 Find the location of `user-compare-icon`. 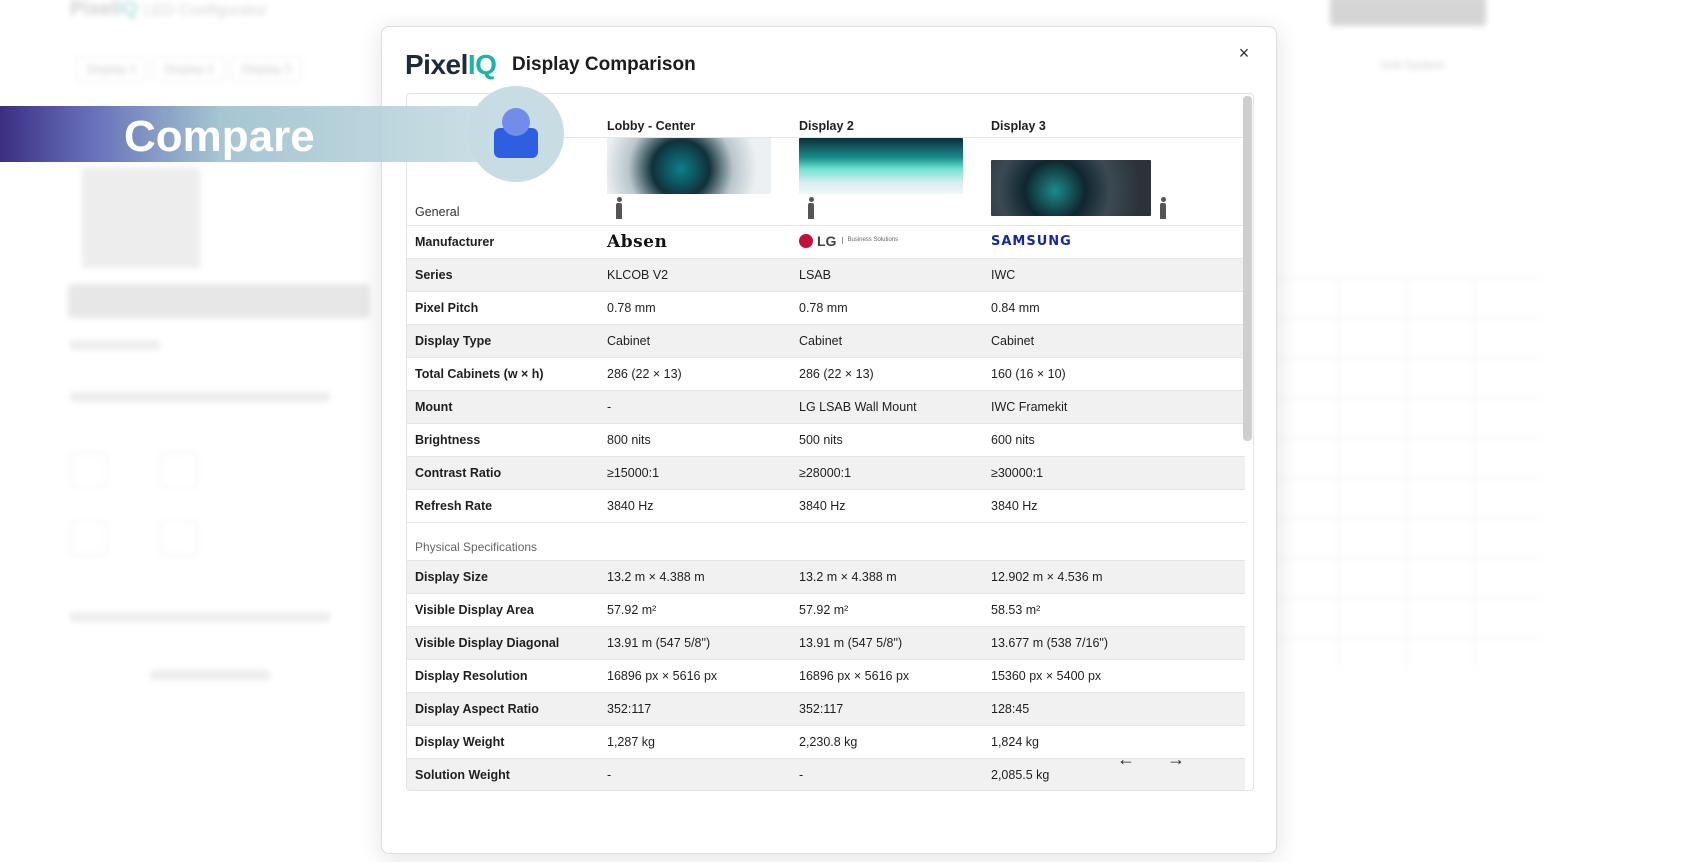

user-compare-icon is located at coordinates (516, 134).